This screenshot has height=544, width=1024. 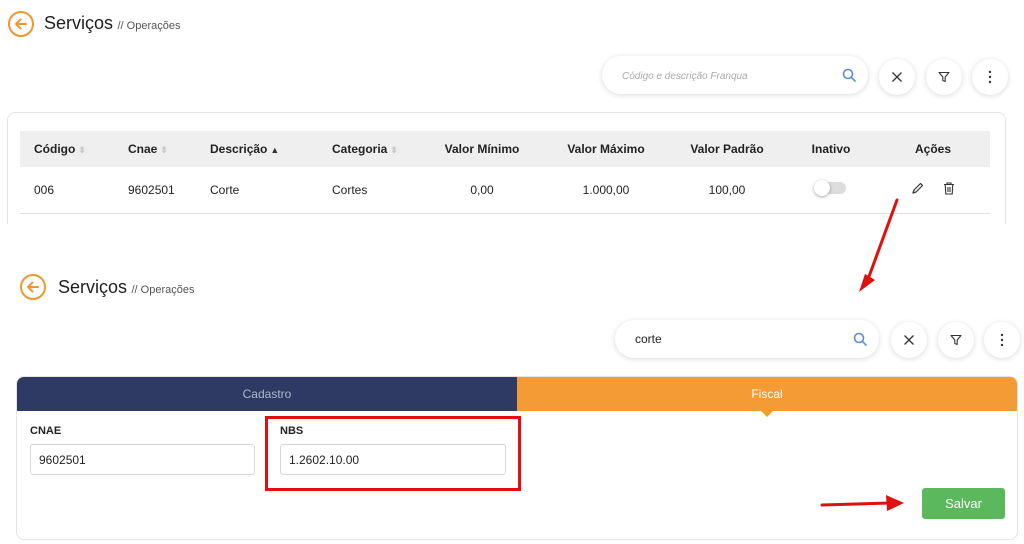 I want to click on annotation-arrow-down, so click(x=879, y=245).